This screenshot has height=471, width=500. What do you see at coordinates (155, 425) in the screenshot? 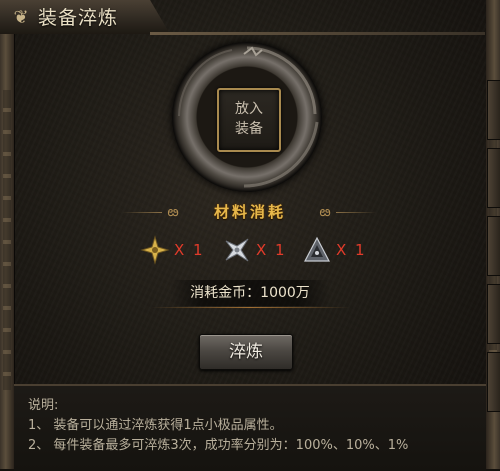
I see `description-line: 1、 装备可以通过淬炼获得1点小极品属性。` at bounding box center [155, 425].